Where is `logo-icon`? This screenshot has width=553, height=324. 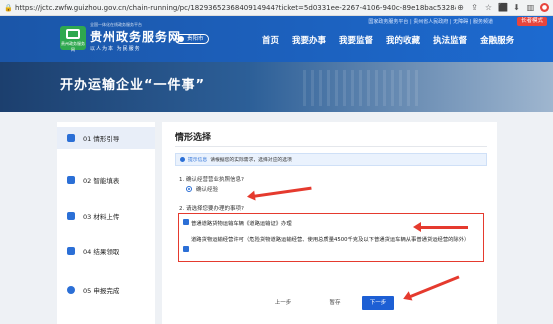 logo-icon is located at coordinates (73, 34).